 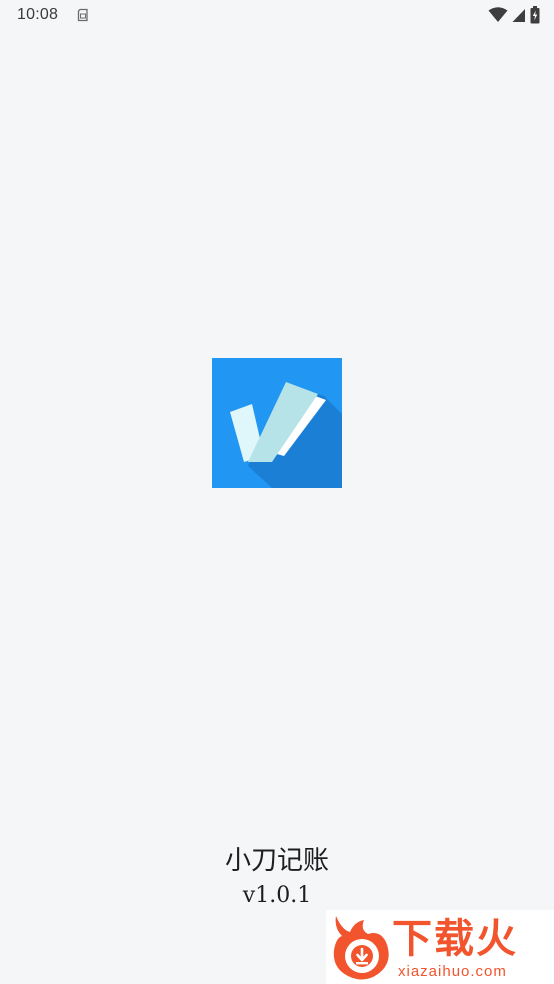 I want to click on app-name: 小刀记账, so click(x=276, y=861).